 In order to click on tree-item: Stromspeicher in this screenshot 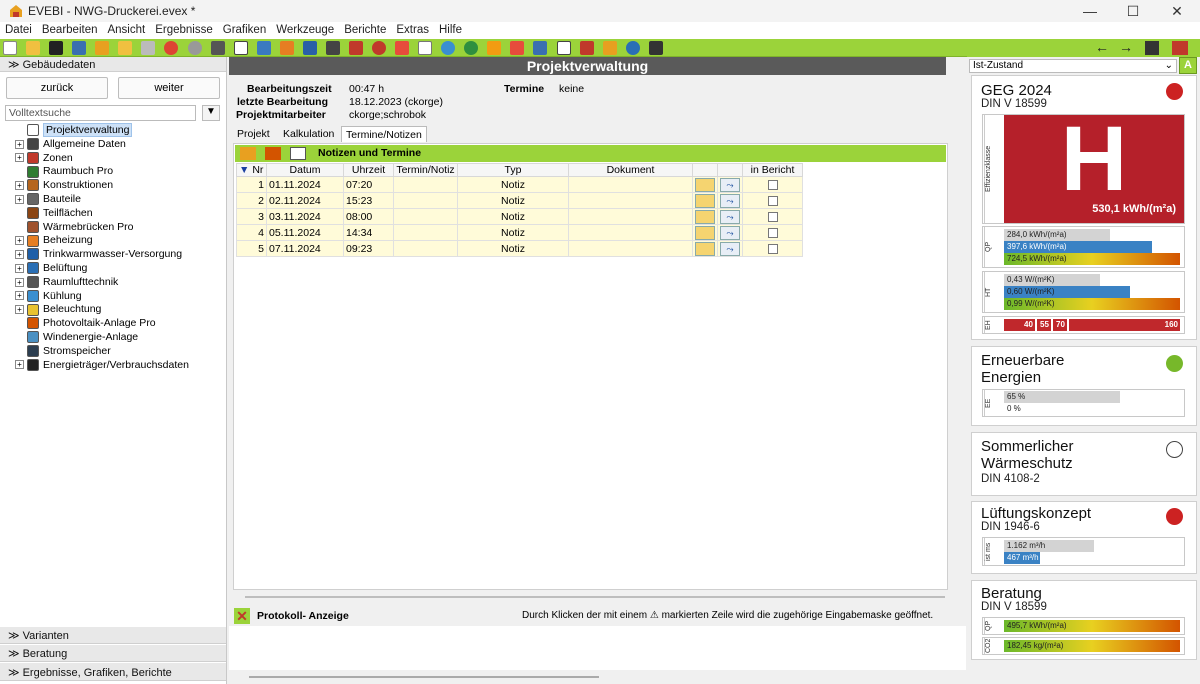, I will do `click(63, 351)`.